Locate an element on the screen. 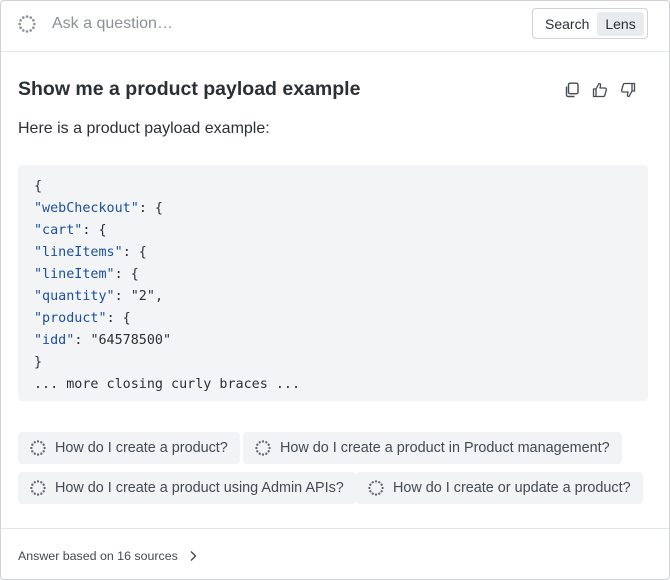 This screenshot has height=580, width=670. suggestion-chip: How do I create a product? is located at coordinates (129, 448).